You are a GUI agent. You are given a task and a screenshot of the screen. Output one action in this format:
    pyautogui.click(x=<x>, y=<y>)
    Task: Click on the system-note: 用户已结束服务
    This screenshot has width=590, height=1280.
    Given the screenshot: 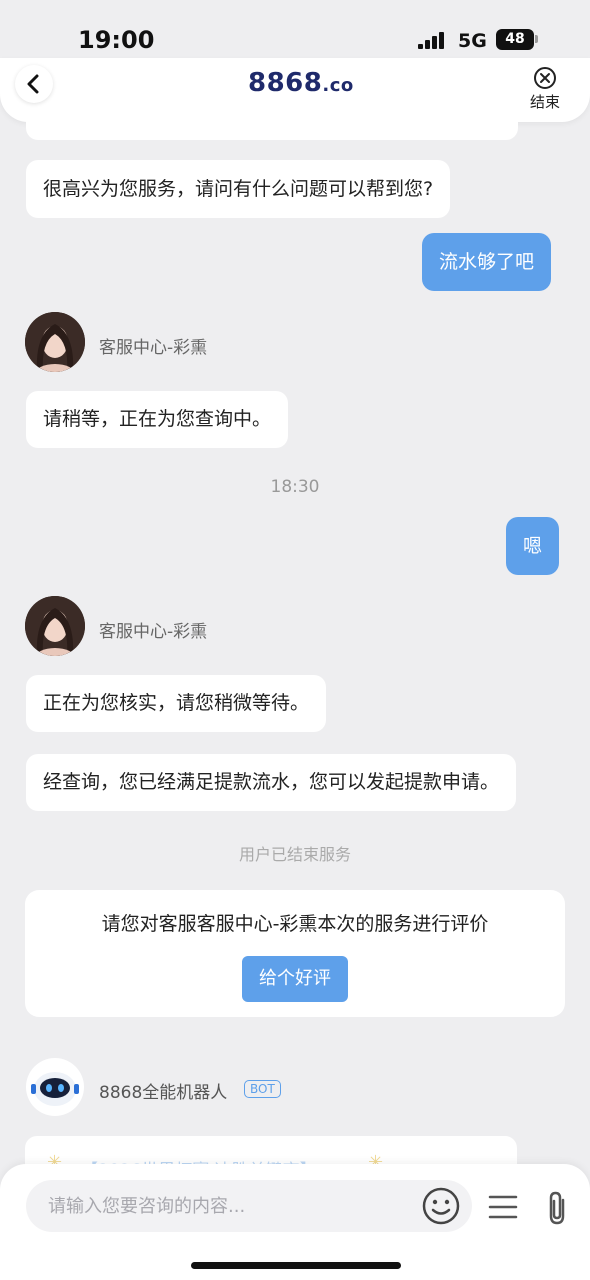 What is the action you would take?
    pyautogui.click(x=294, y=854)
    